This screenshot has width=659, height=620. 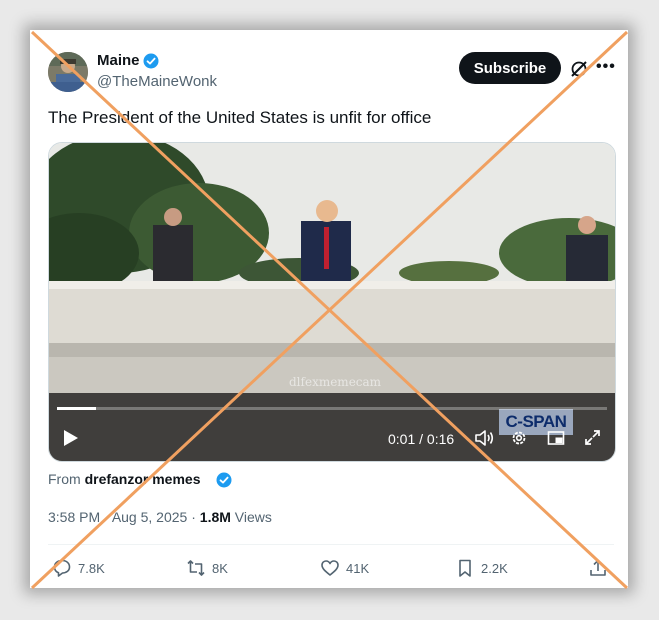 I want to click on grok-icon, so click(x=579, y=69).